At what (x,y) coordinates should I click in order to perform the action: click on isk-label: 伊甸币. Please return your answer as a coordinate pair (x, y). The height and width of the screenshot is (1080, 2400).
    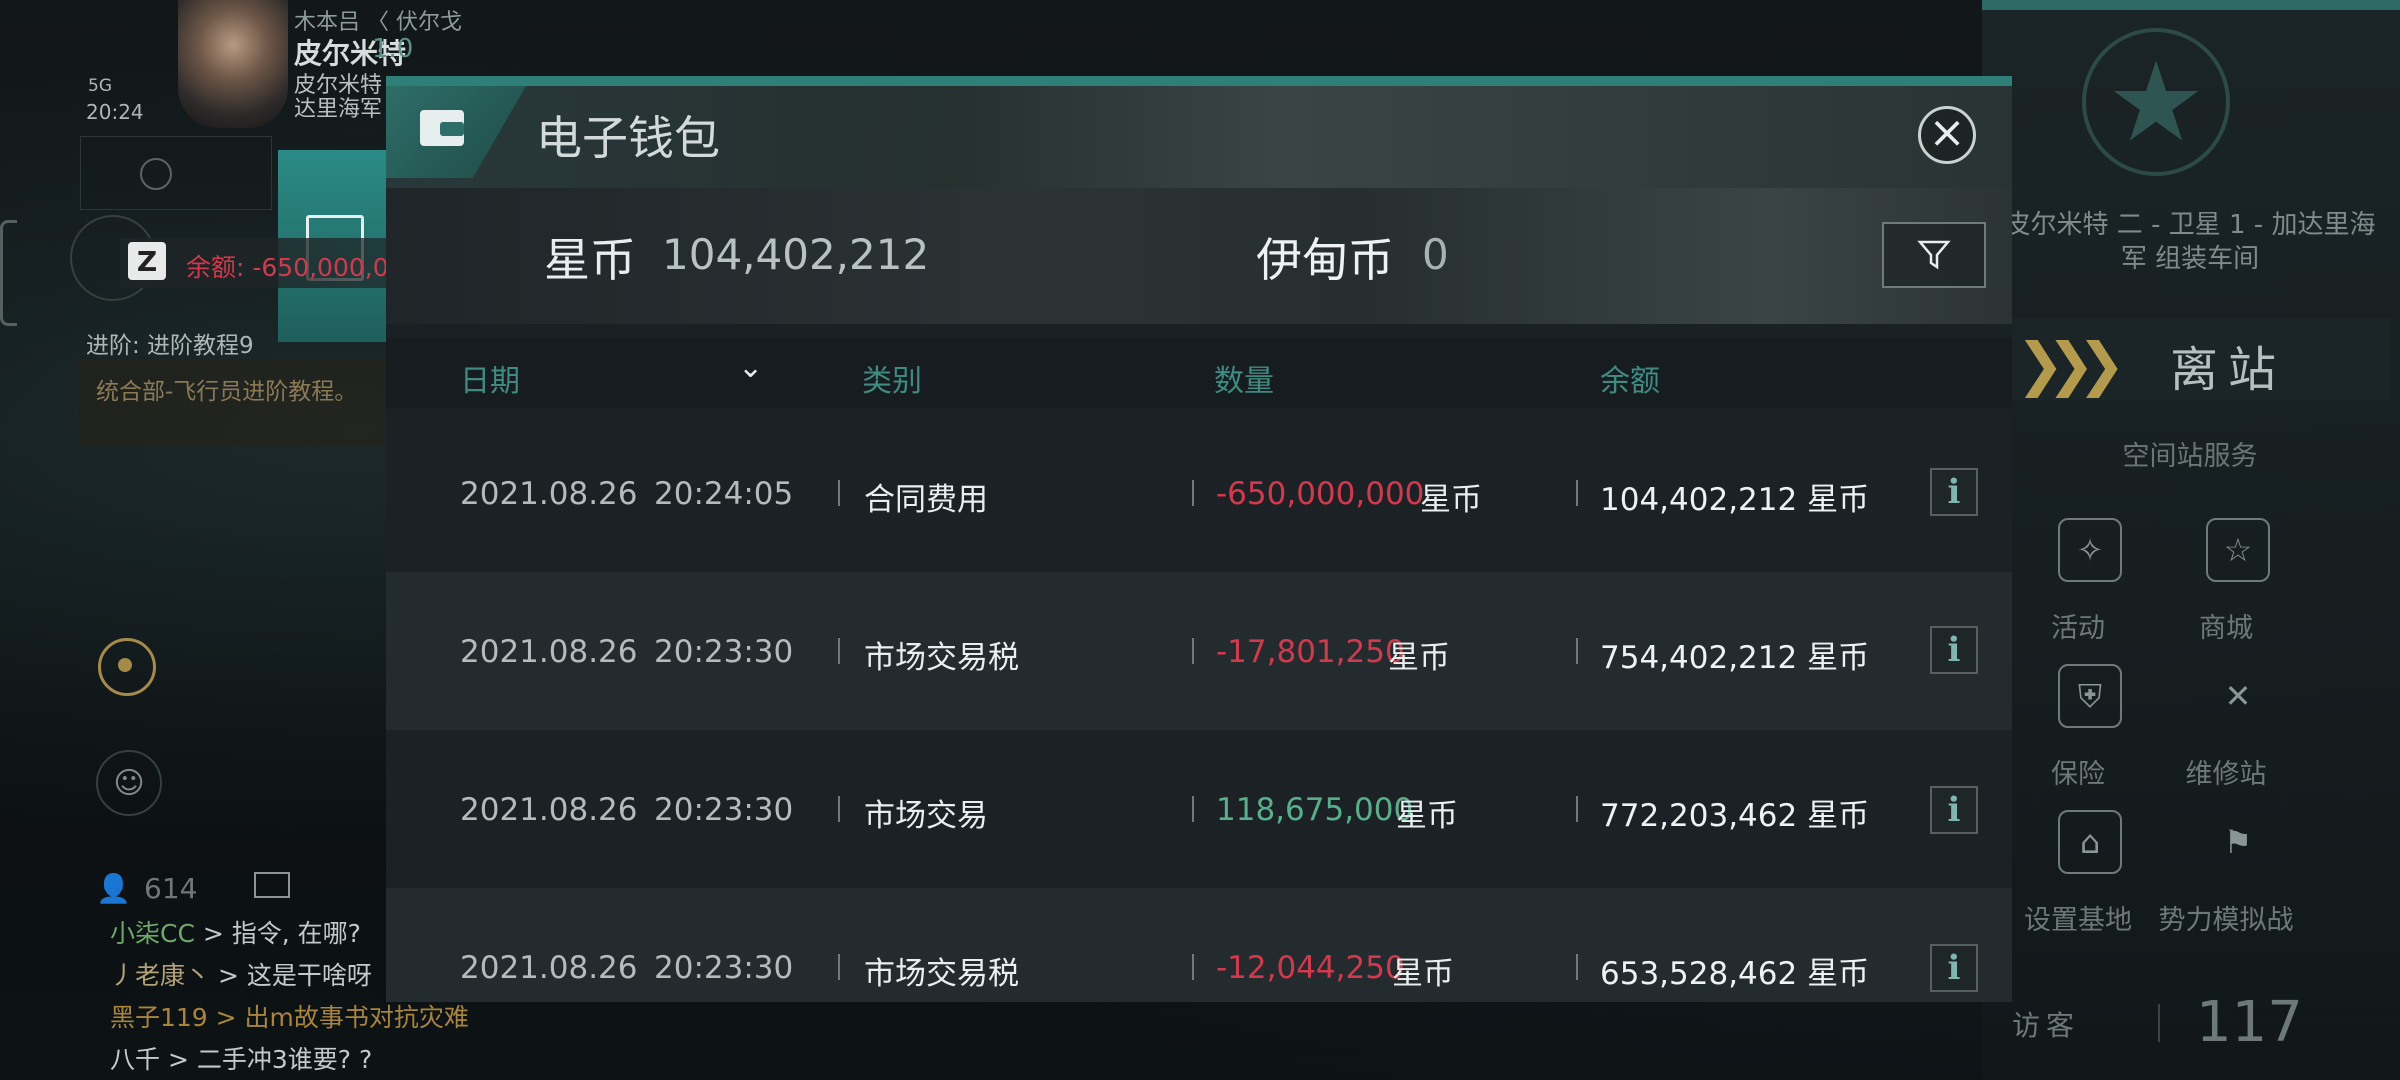
    Looking at the image, I should click on (1325, 260).